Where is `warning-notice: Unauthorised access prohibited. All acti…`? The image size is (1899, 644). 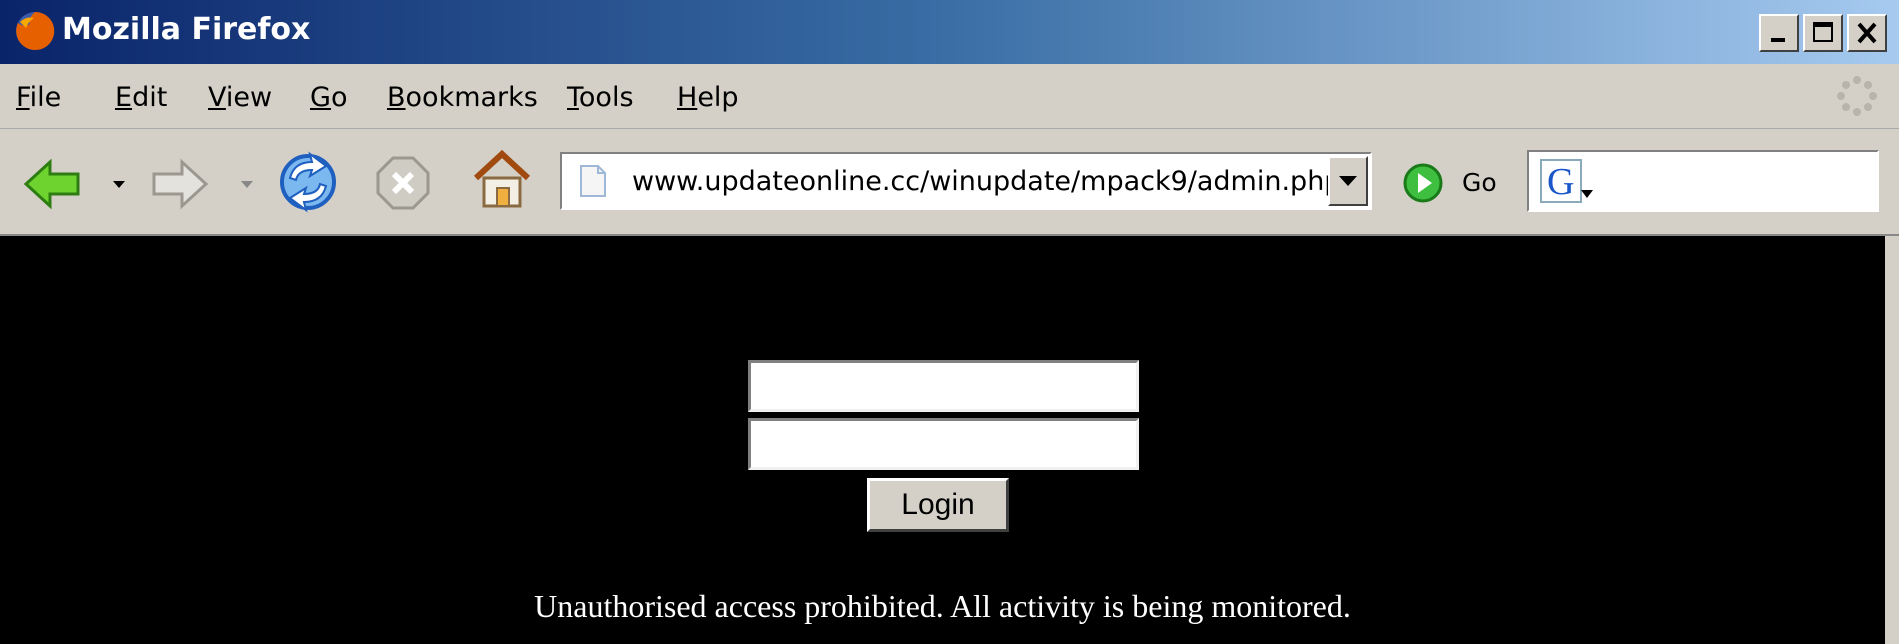 warning-notice: Unauthorised access prohibited. All acti… is located at coordinates (942, 606).